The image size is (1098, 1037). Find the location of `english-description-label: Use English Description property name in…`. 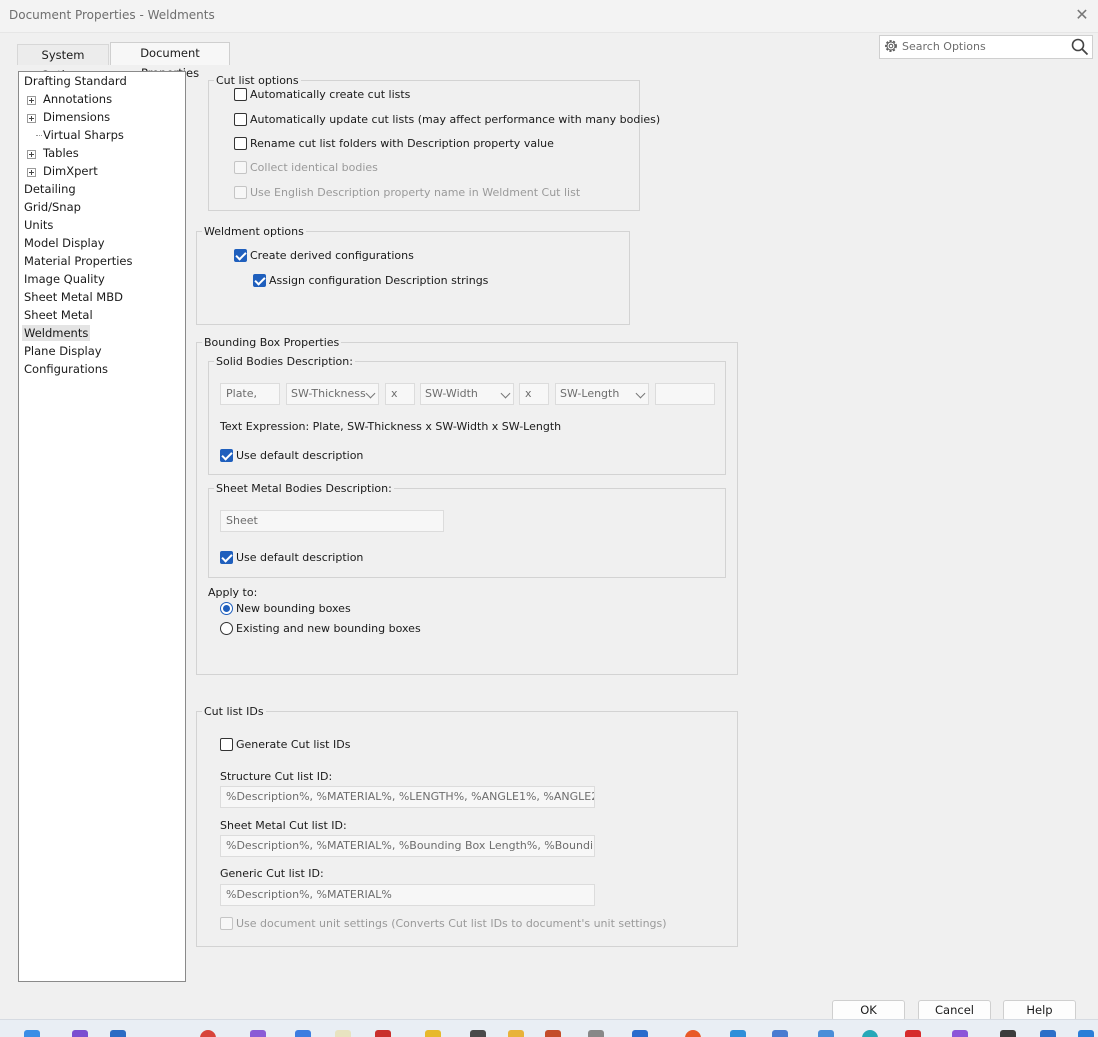

english-description-label: Use English Description property name in… is located at coordinates (415, 192).